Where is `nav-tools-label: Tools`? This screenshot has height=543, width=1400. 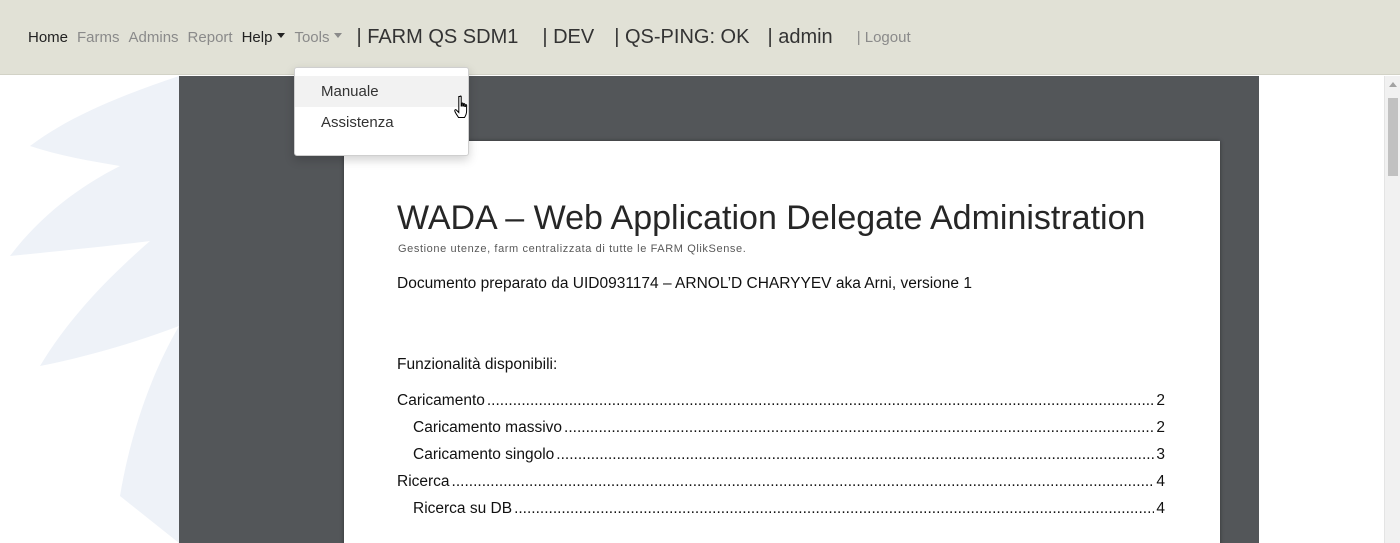
nav-tools-label: Tools is located at coordinates (312, 37).